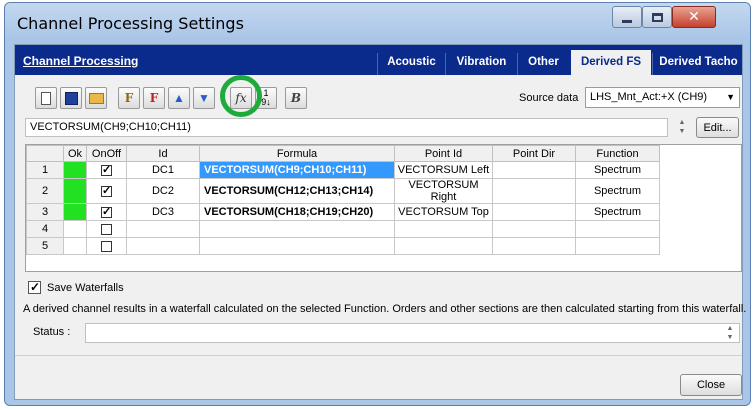 The width and height of the screenshot is (756, 410). I want to click on move-down-button: ▼, so click(204, 98).